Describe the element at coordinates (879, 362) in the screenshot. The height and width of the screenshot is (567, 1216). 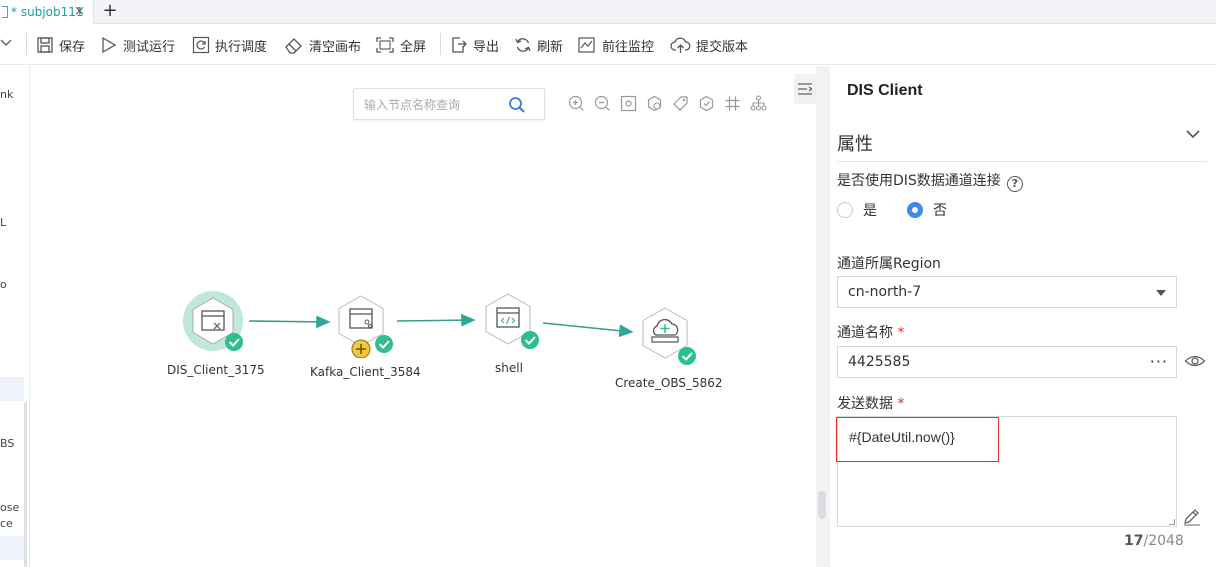
I see `channel-value: 4425585` at that location.